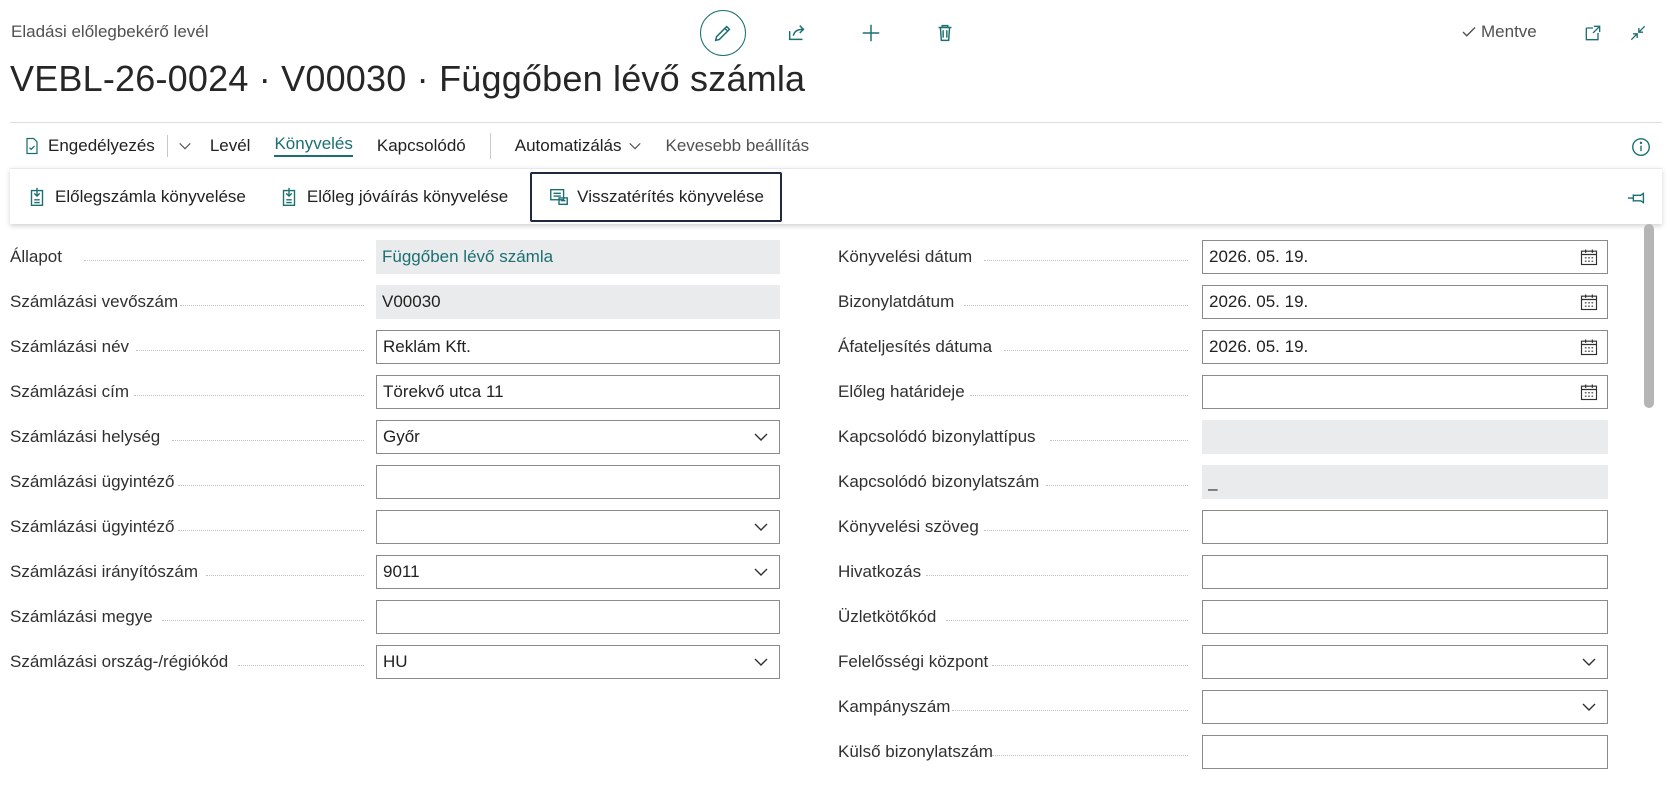  Describe the element at coordinates (1469, 32) in the screenshot. I see `check-icon` at that location.